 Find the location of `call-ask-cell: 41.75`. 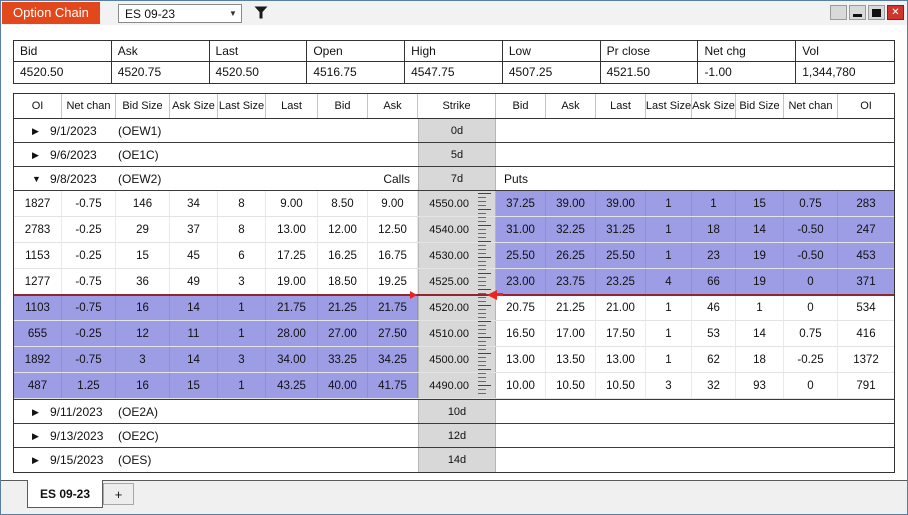

call-ask-cell: 41.75 is located at coordinates (393, 385).